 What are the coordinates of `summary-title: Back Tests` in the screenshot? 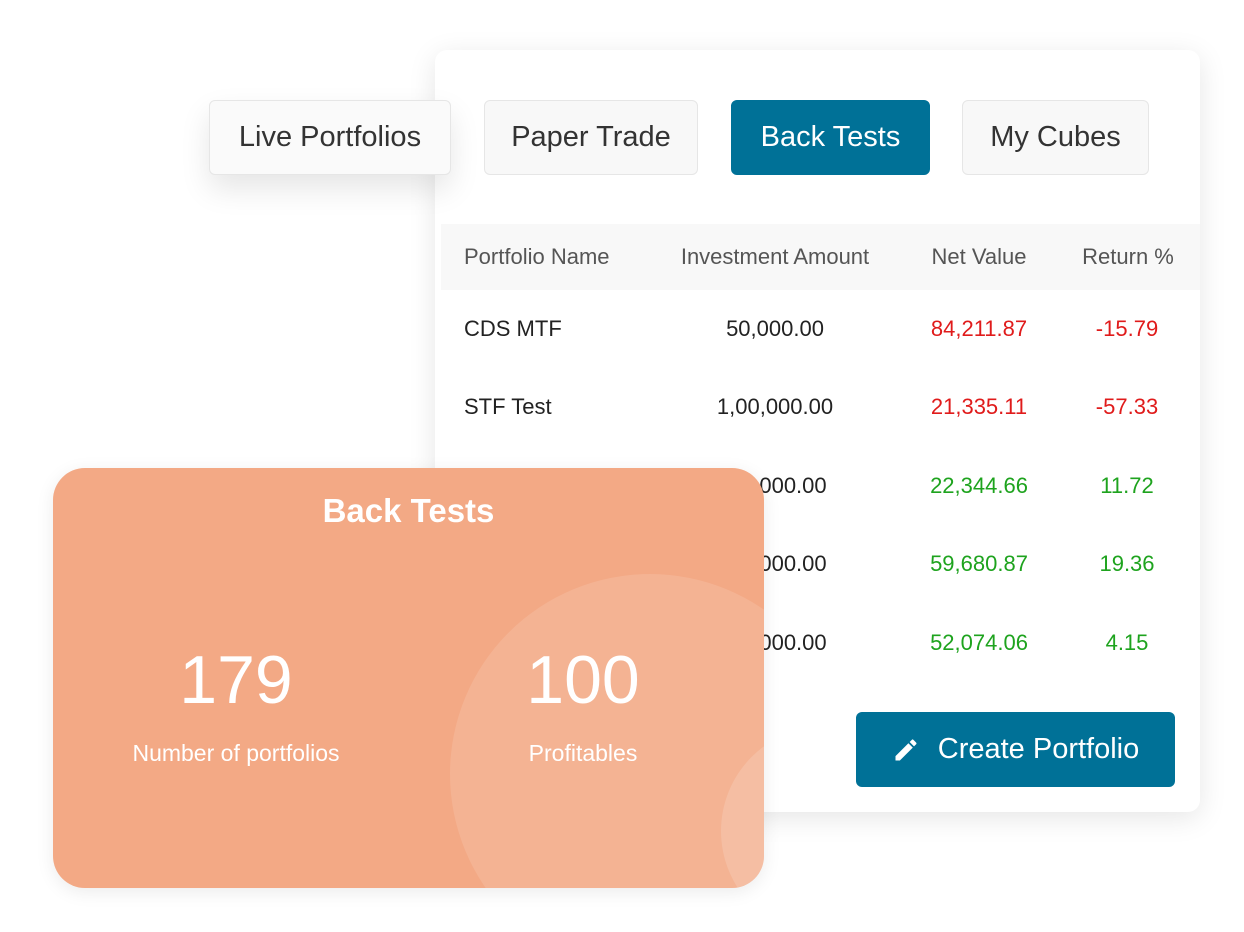 It's located at (408, 510).